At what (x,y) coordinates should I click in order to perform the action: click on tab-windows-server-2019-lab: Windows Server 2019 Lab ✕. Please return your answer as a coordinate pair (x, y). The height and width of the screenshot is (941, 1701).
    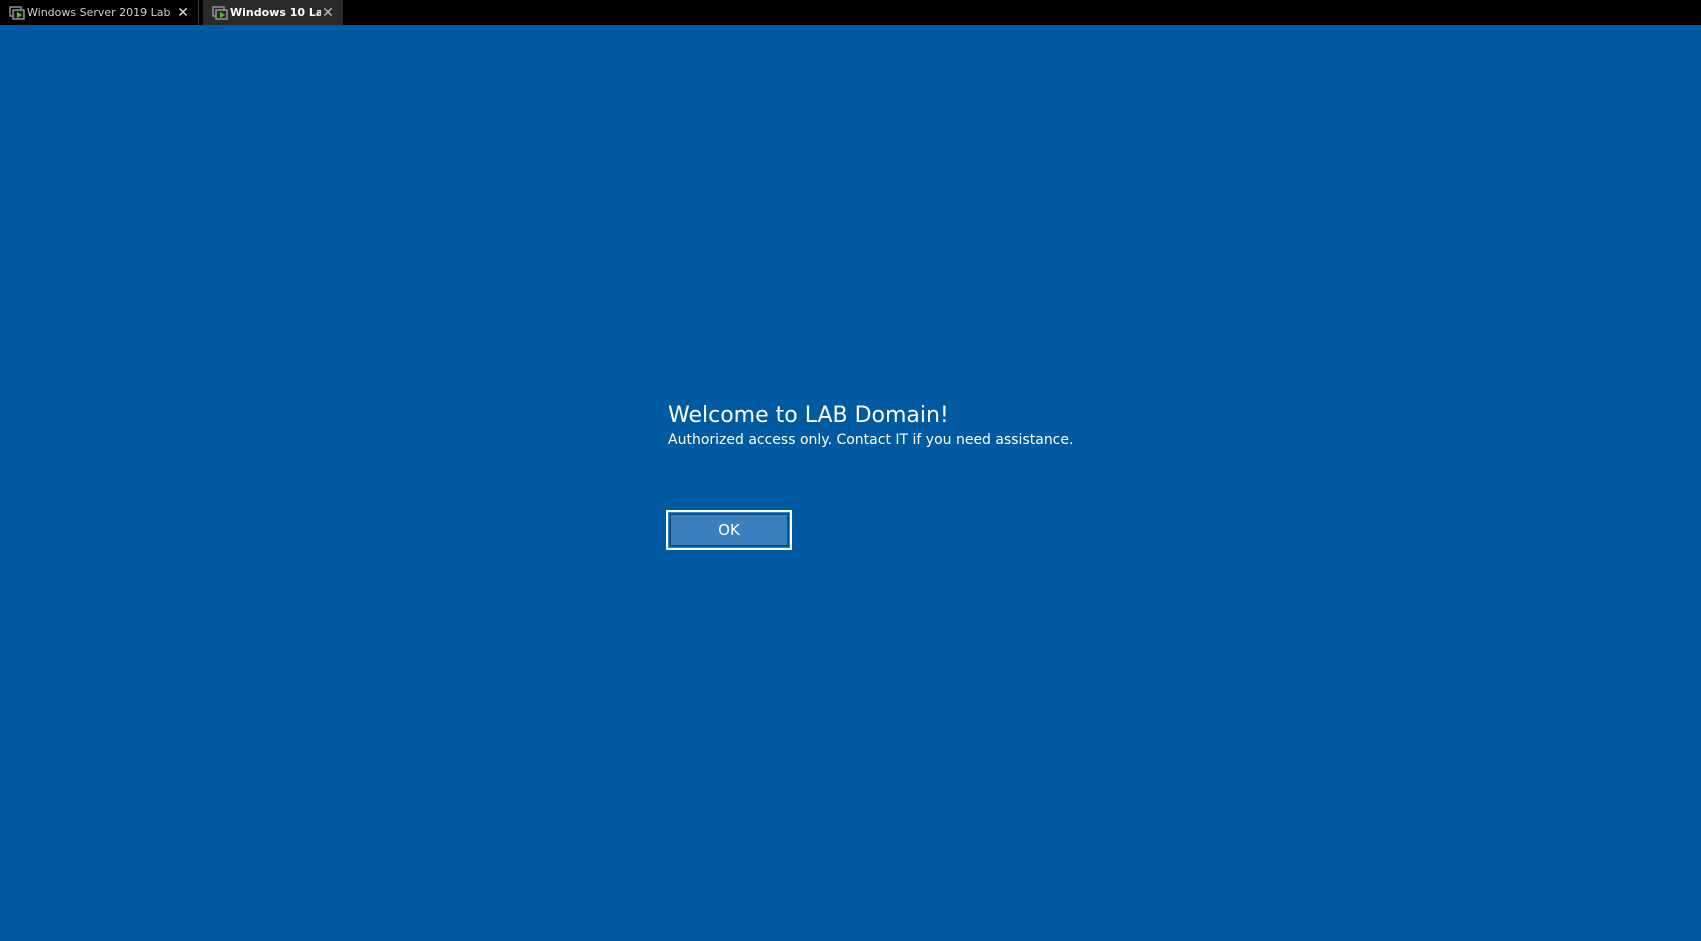
    Looking at the image, I should click on (99, 12).